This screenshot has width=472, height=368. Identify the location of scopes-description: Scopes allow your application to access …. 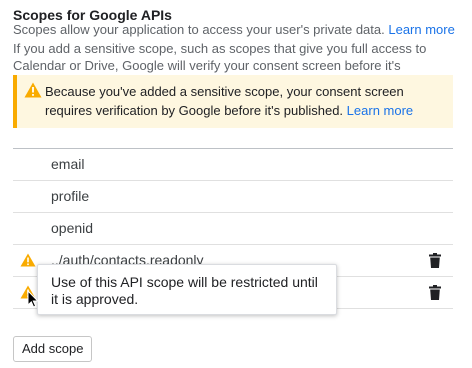
(234, 29).